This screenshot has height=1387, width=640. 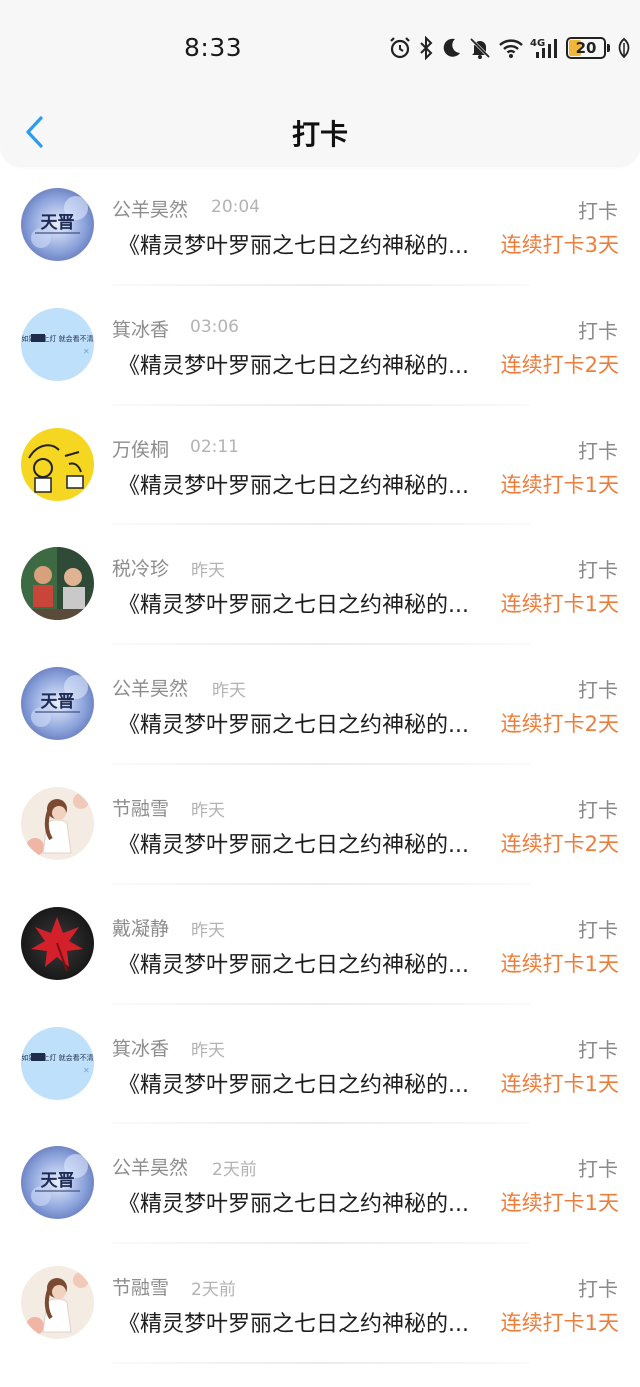 I want to click on battery-tip, so click(x=608, y=48).